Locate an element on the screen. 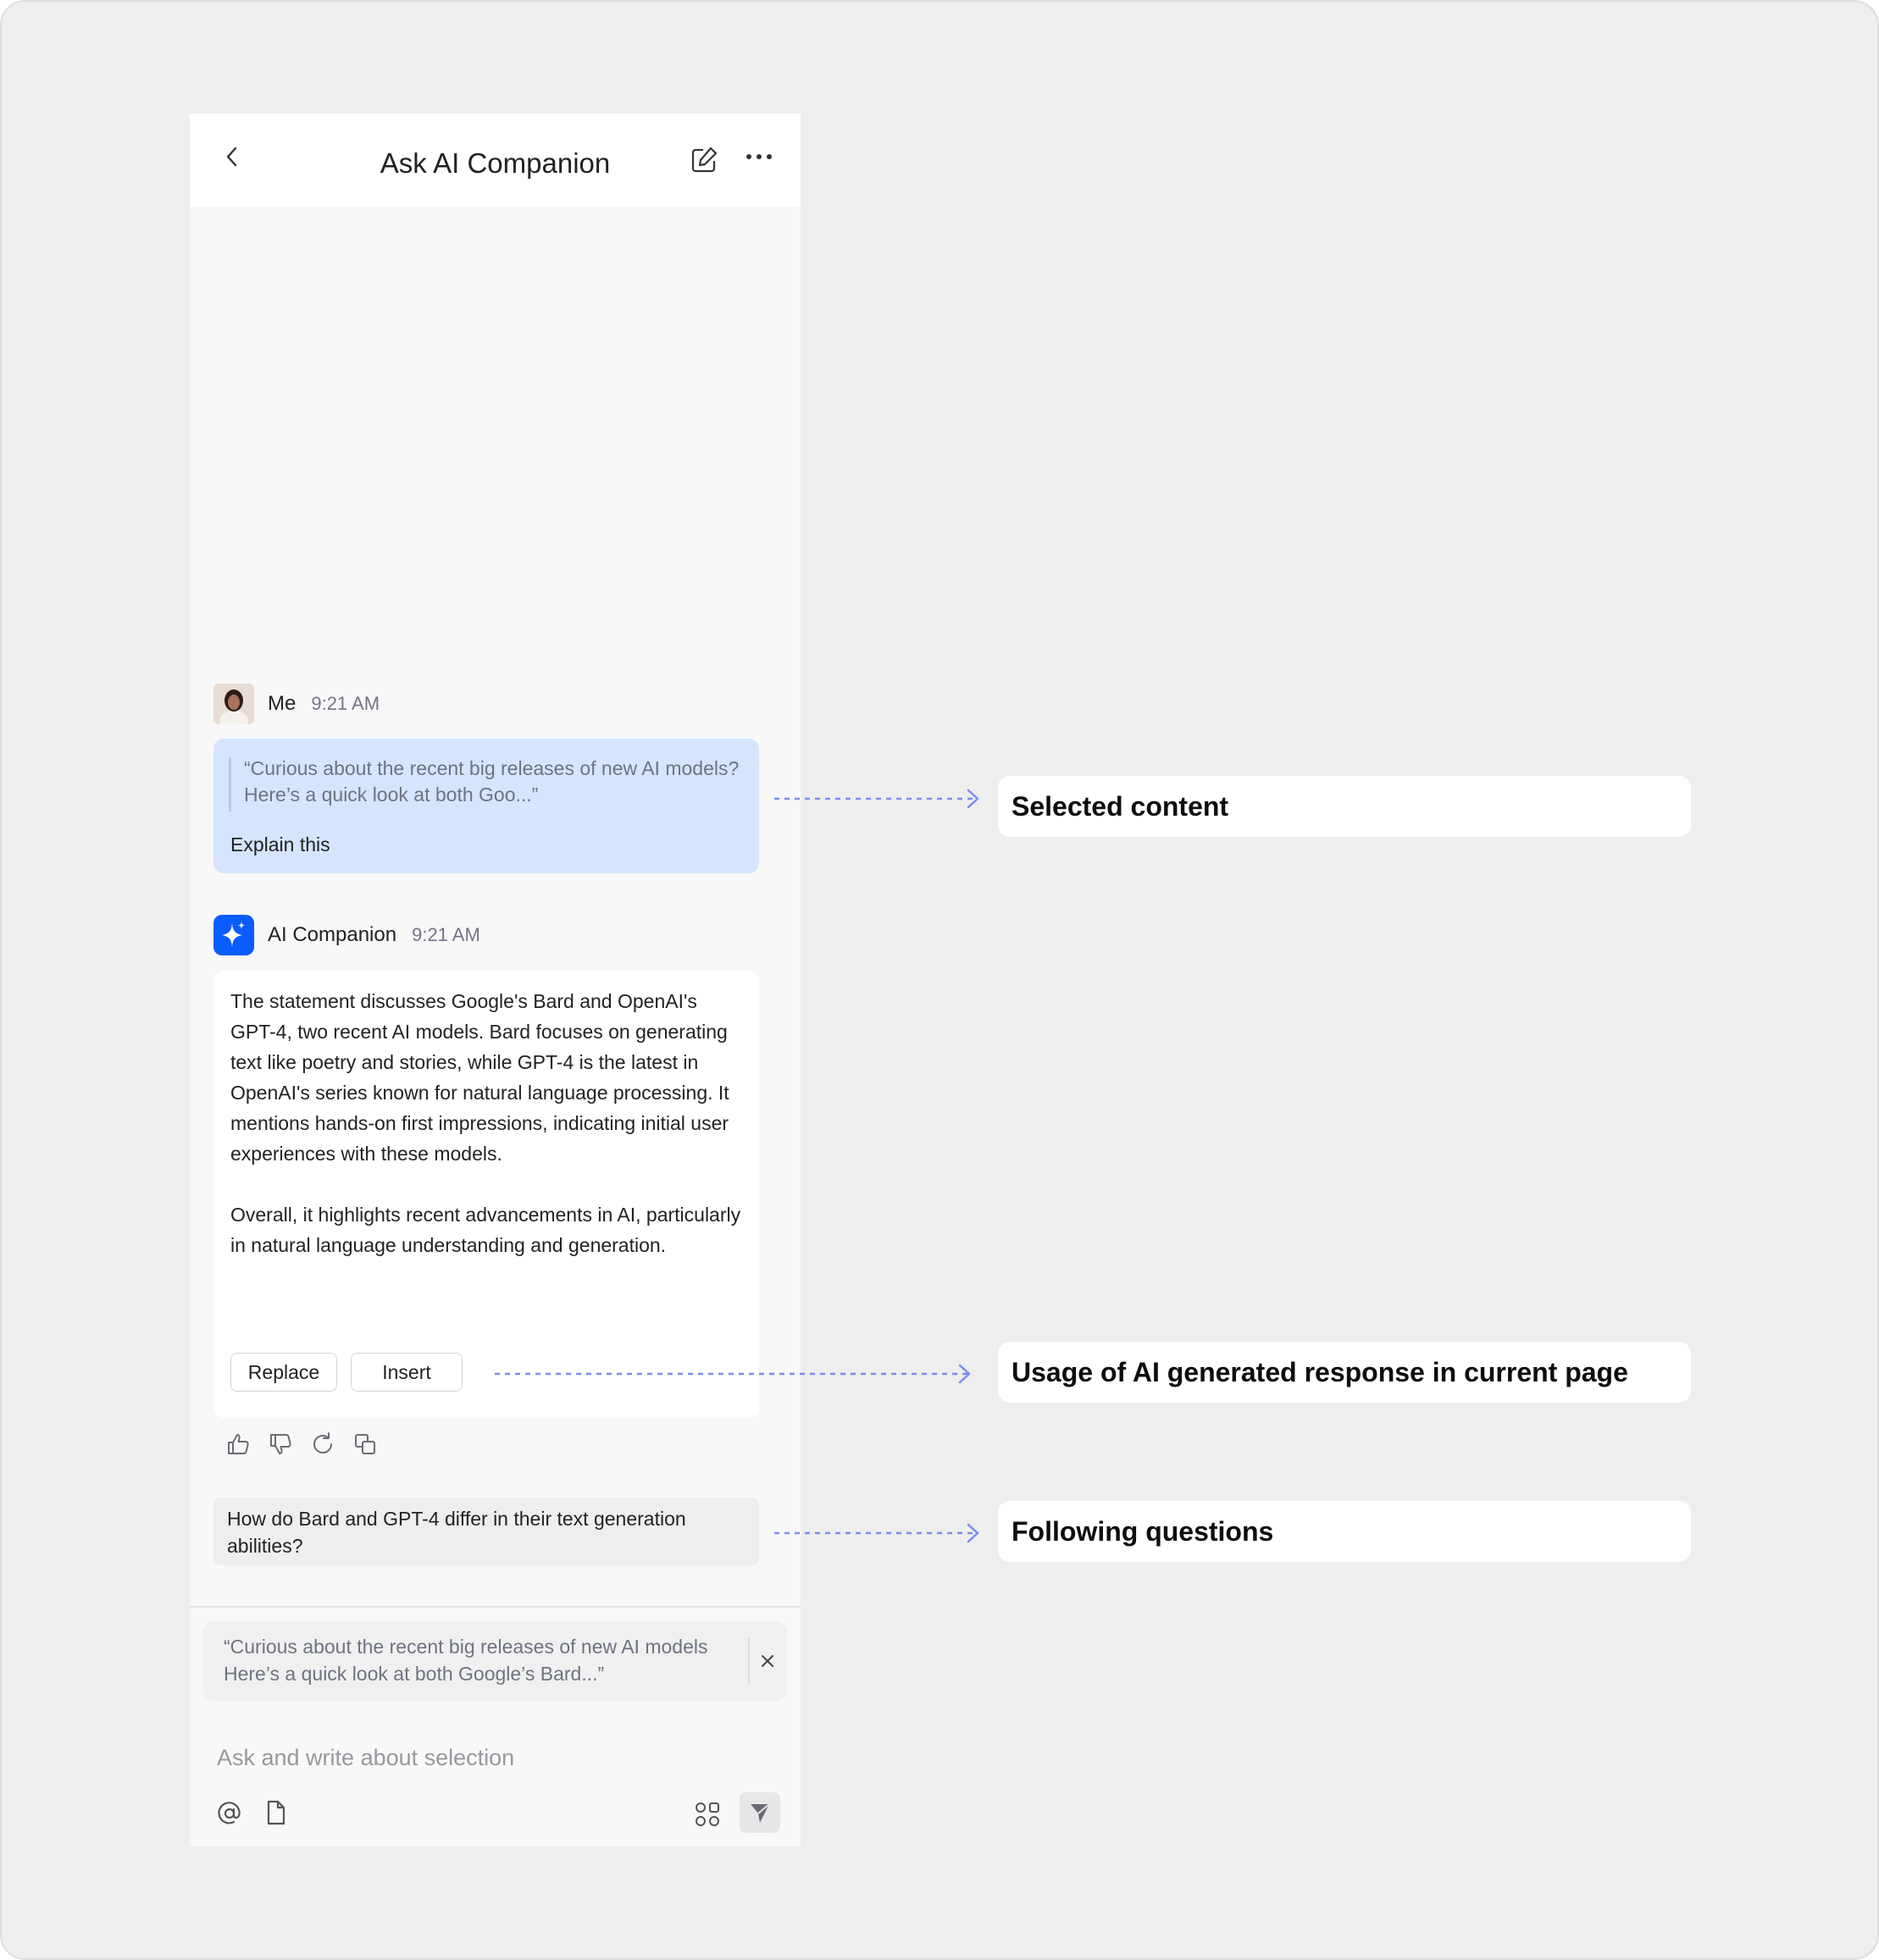 The height and width of the screenshot is (1960, 1879). thumbs-up-icon is located at coordinates (238, 1444).